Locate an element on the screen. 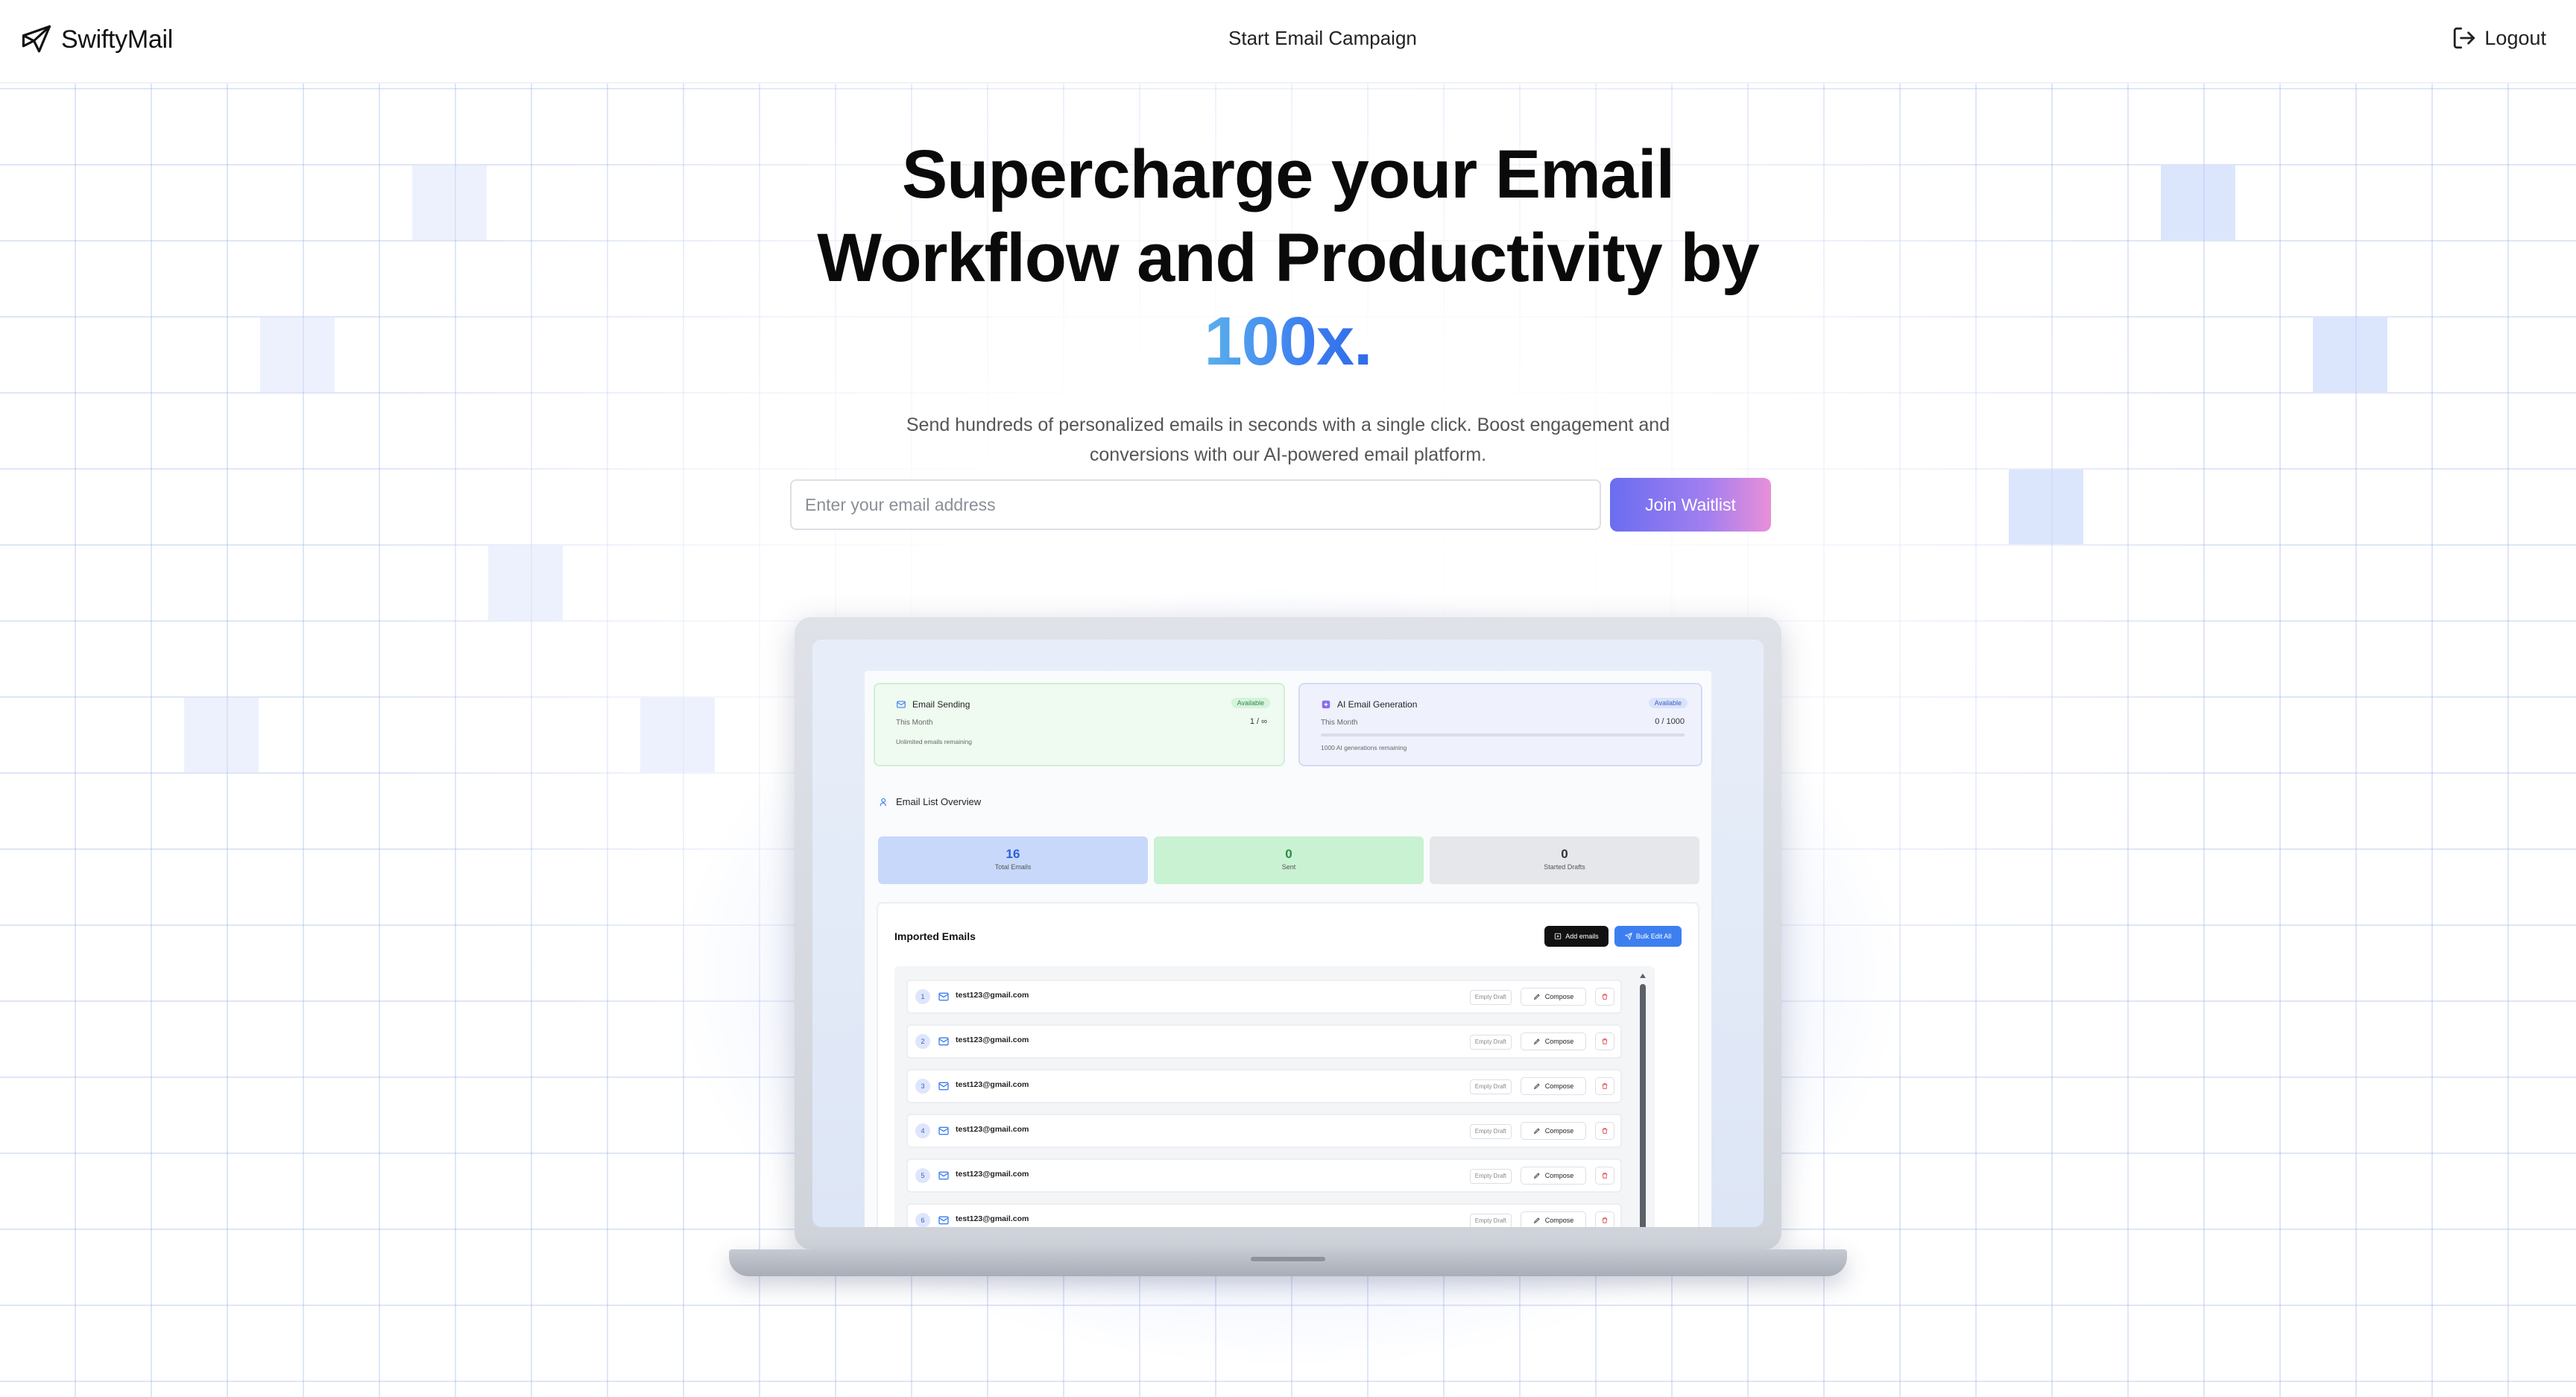 This screenshot has width=2576, height=1397. list-scrollbar is located at coordinates (1643, 1101).